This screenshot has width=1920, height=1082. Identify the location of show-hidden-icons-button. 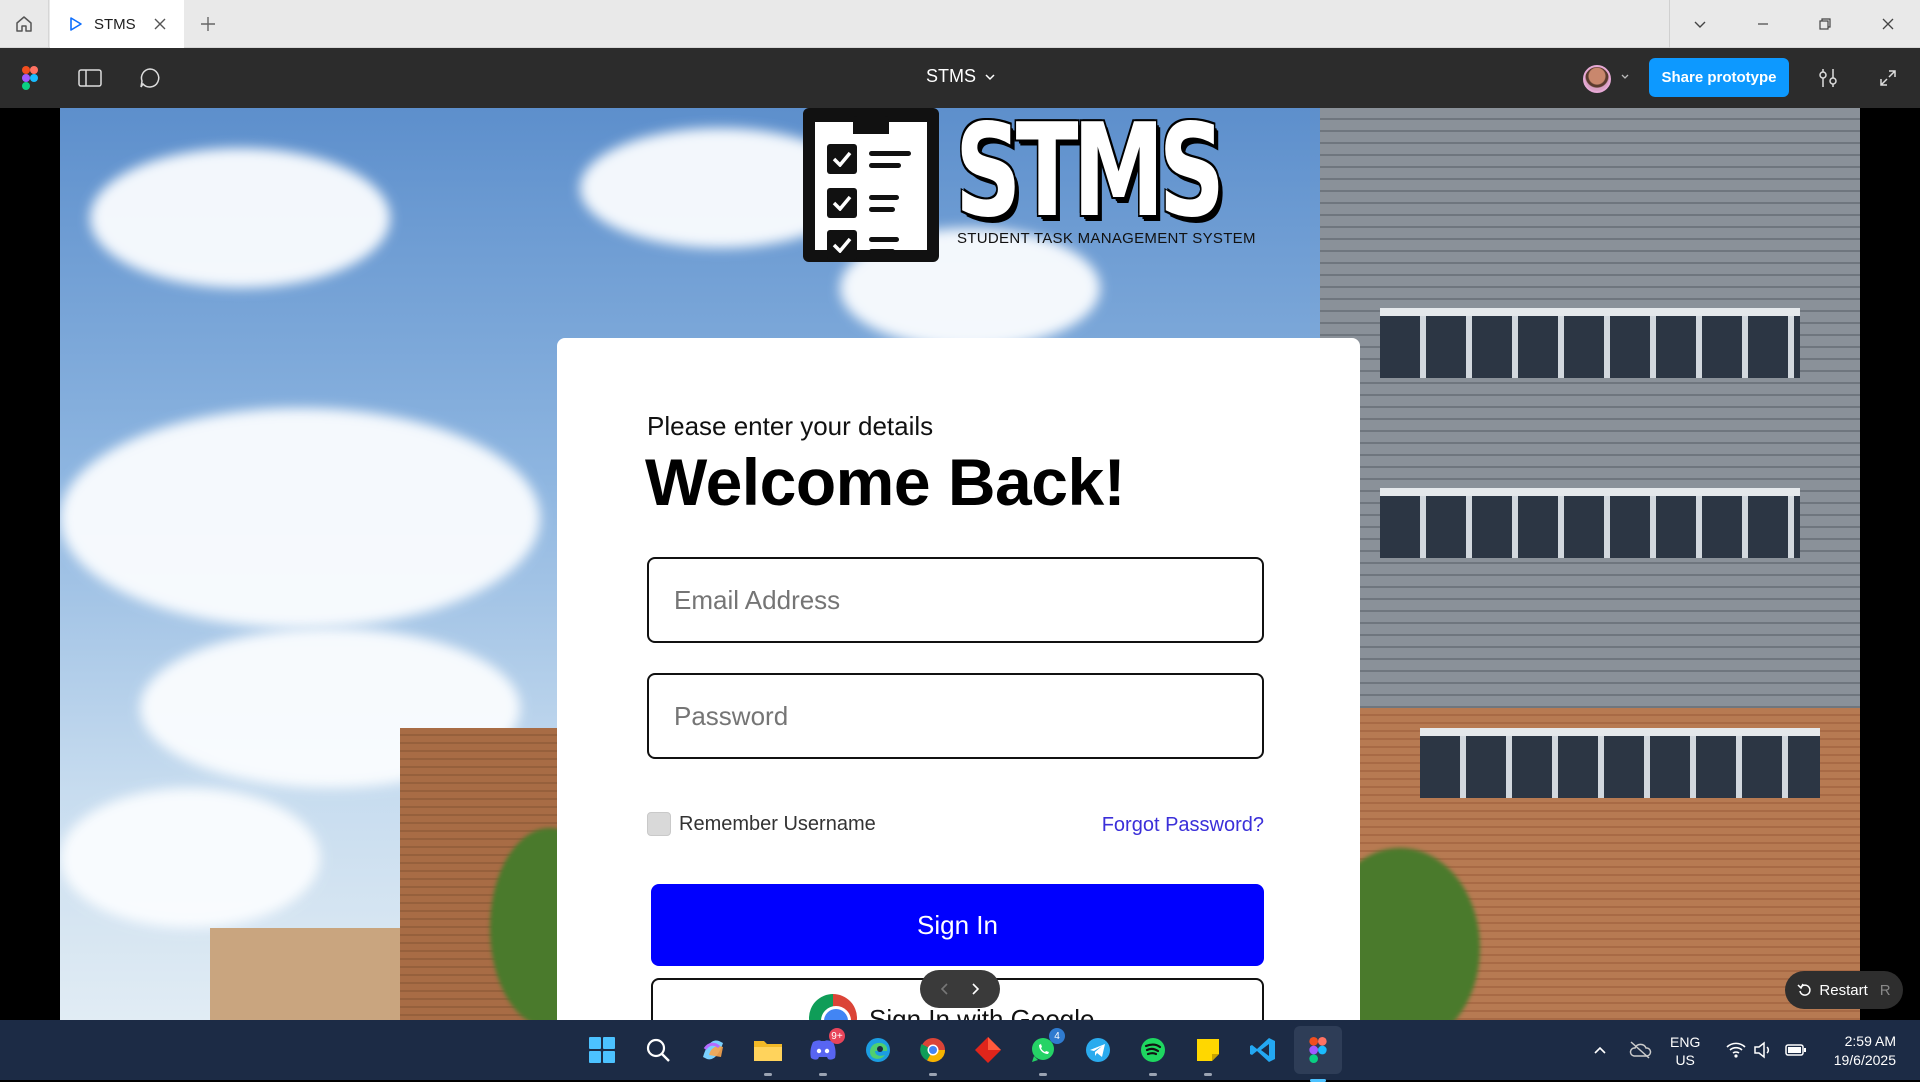
(1600, 1050).